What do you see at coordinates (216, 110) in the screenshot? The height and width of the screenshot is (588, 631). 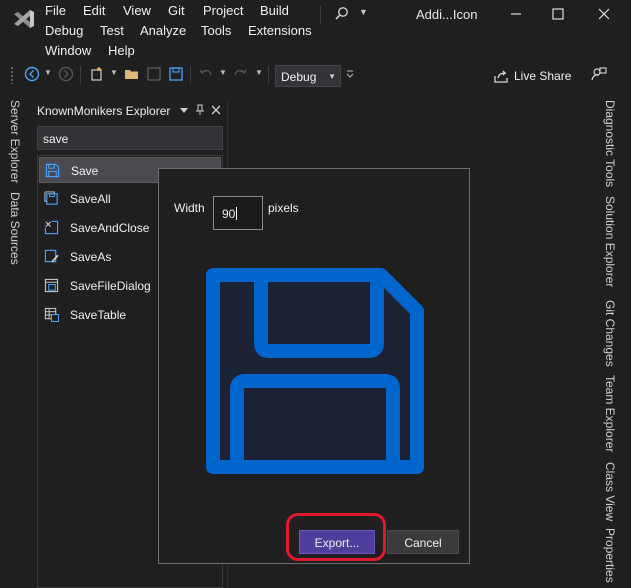 I see `close-panel-icon` at bounding box center [216, 110].